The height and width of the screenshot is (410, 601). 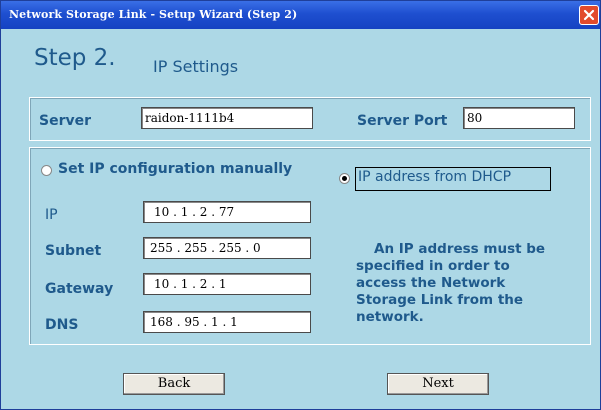 I want to click on manual-ip-label: Set IP configuration manually, so click(x=175, y=169).